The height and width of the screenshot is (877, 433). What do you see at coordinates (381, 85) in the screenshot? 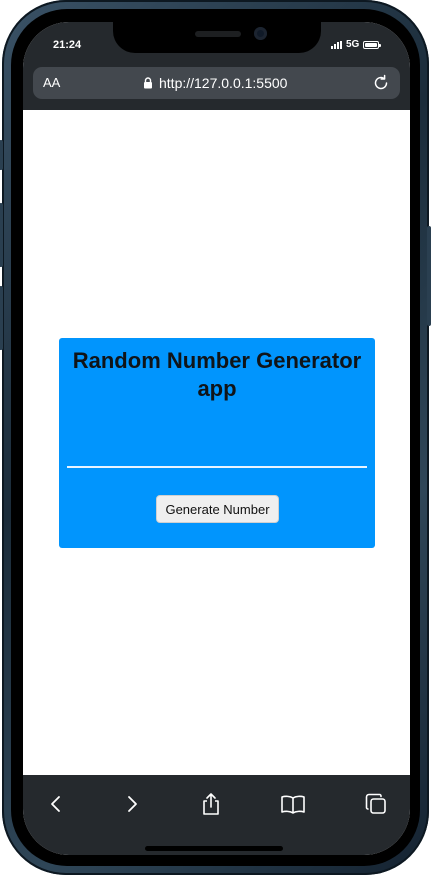
I see `reload-icon` at bounding box center [381, 85].